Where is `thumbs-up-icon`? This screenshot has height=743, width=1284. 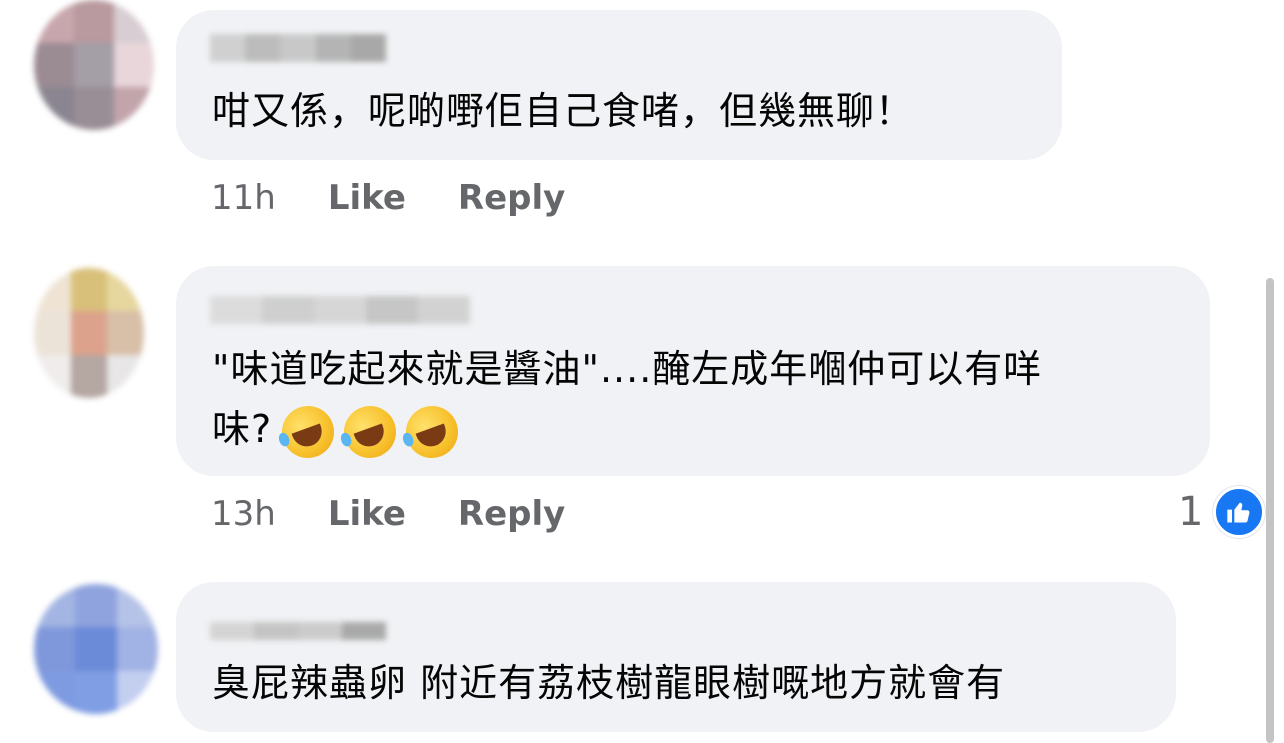
thumbs-up-icon is located at coordinates (1239, 512).